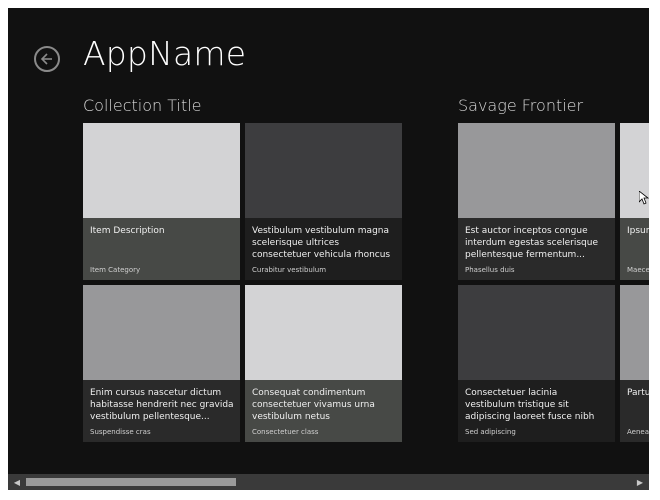 This screenshot has width=660, height=500. What do you see at coordinates (120, 432) in the screenshot?
I see `item-category: Suspendisse cras` at bounding box center [120, 432].